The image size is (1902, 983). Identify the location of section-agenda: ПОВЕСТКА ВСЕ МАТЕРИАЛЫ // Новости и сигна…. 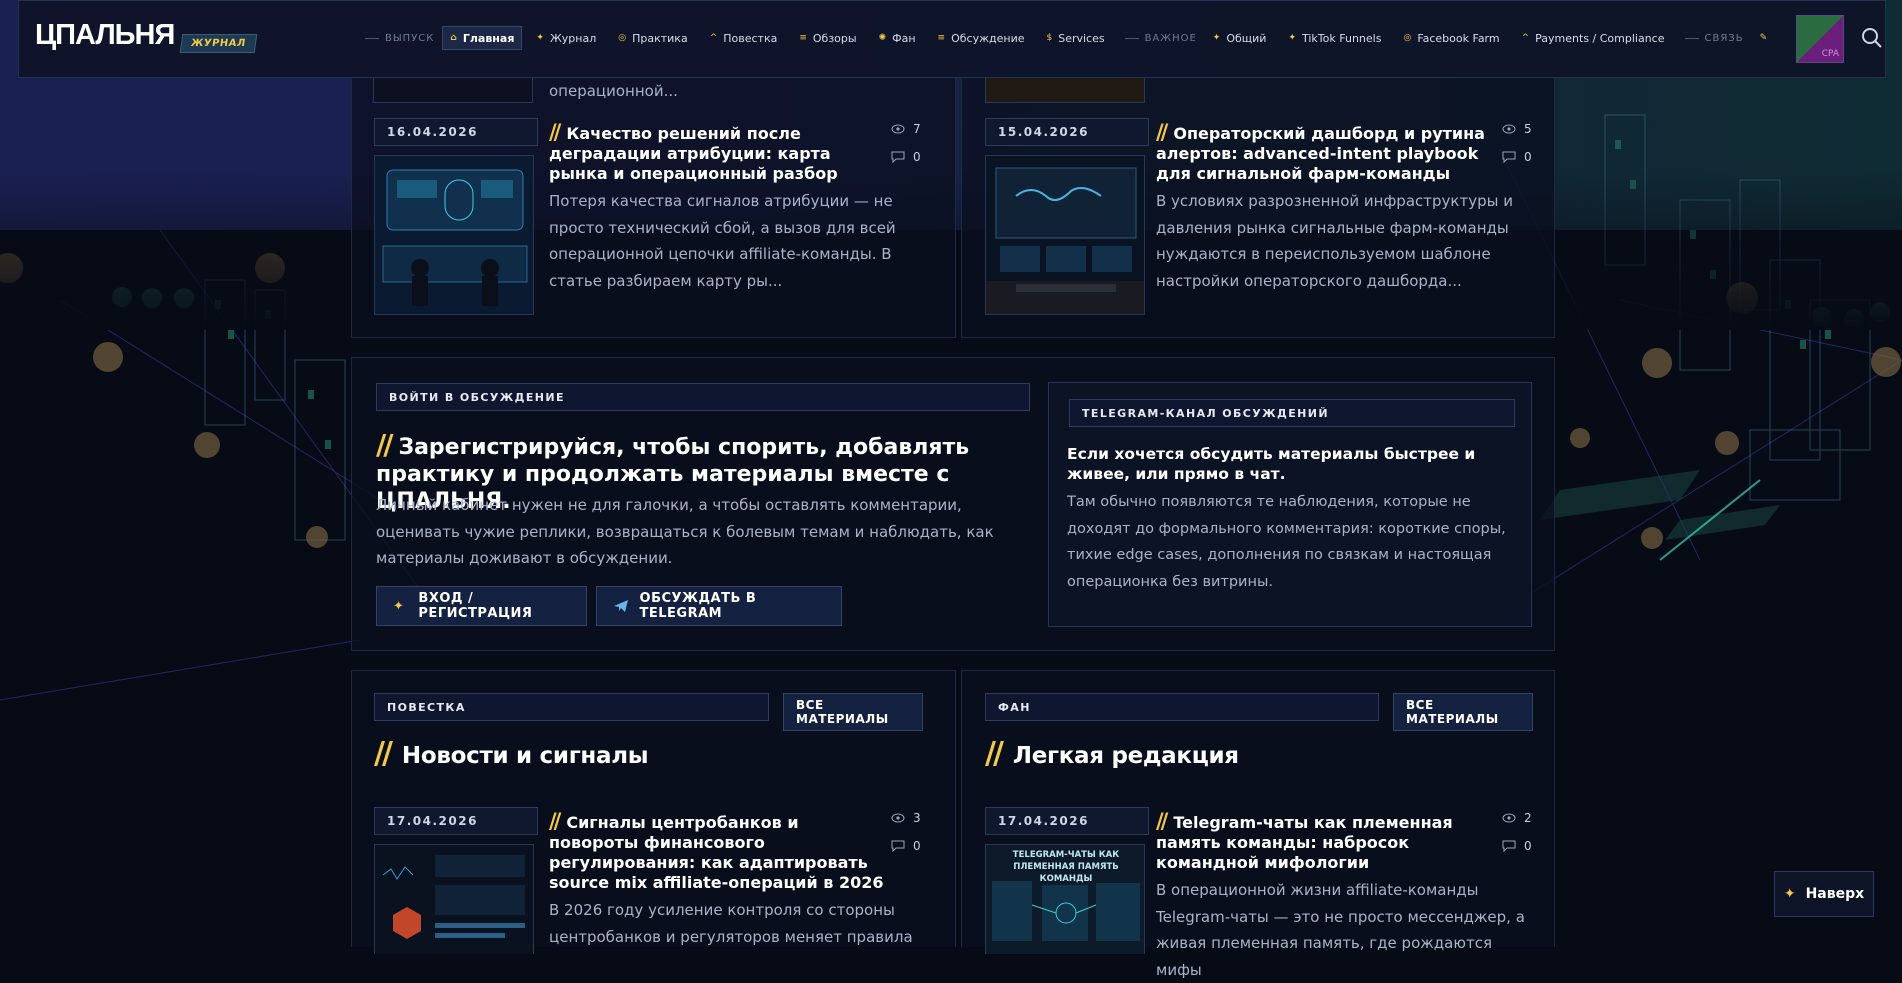
(653, 812).